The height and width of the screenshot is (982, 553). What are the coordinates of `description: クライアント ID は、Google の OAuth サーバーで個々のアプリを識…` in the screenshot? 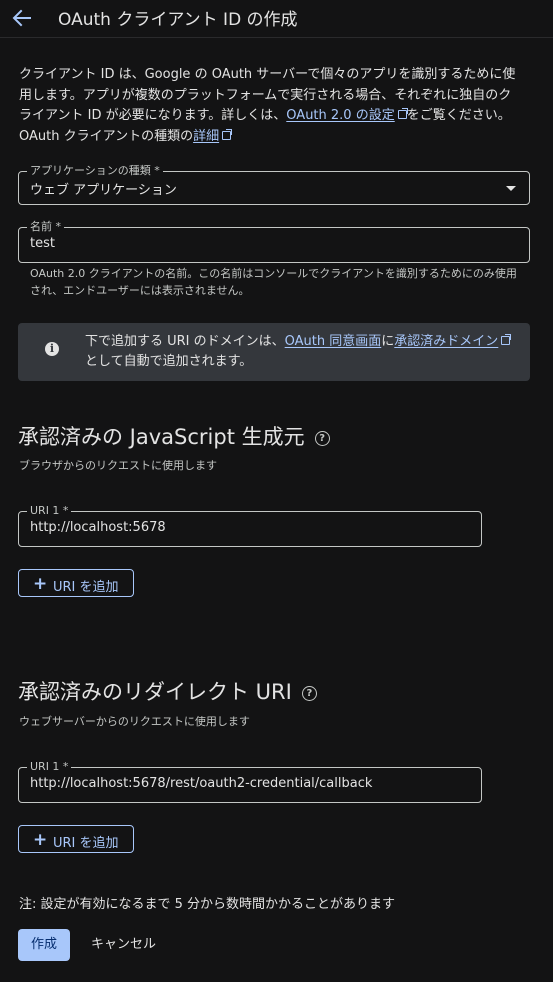 It's located at (271, 106).